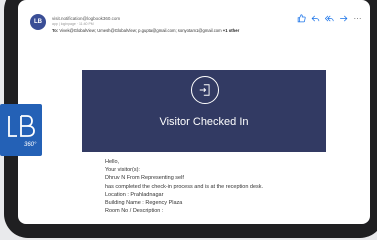 This screenshot has width=377, height=240. I want to click on greeting-line: Hello,, so click(112, 162).